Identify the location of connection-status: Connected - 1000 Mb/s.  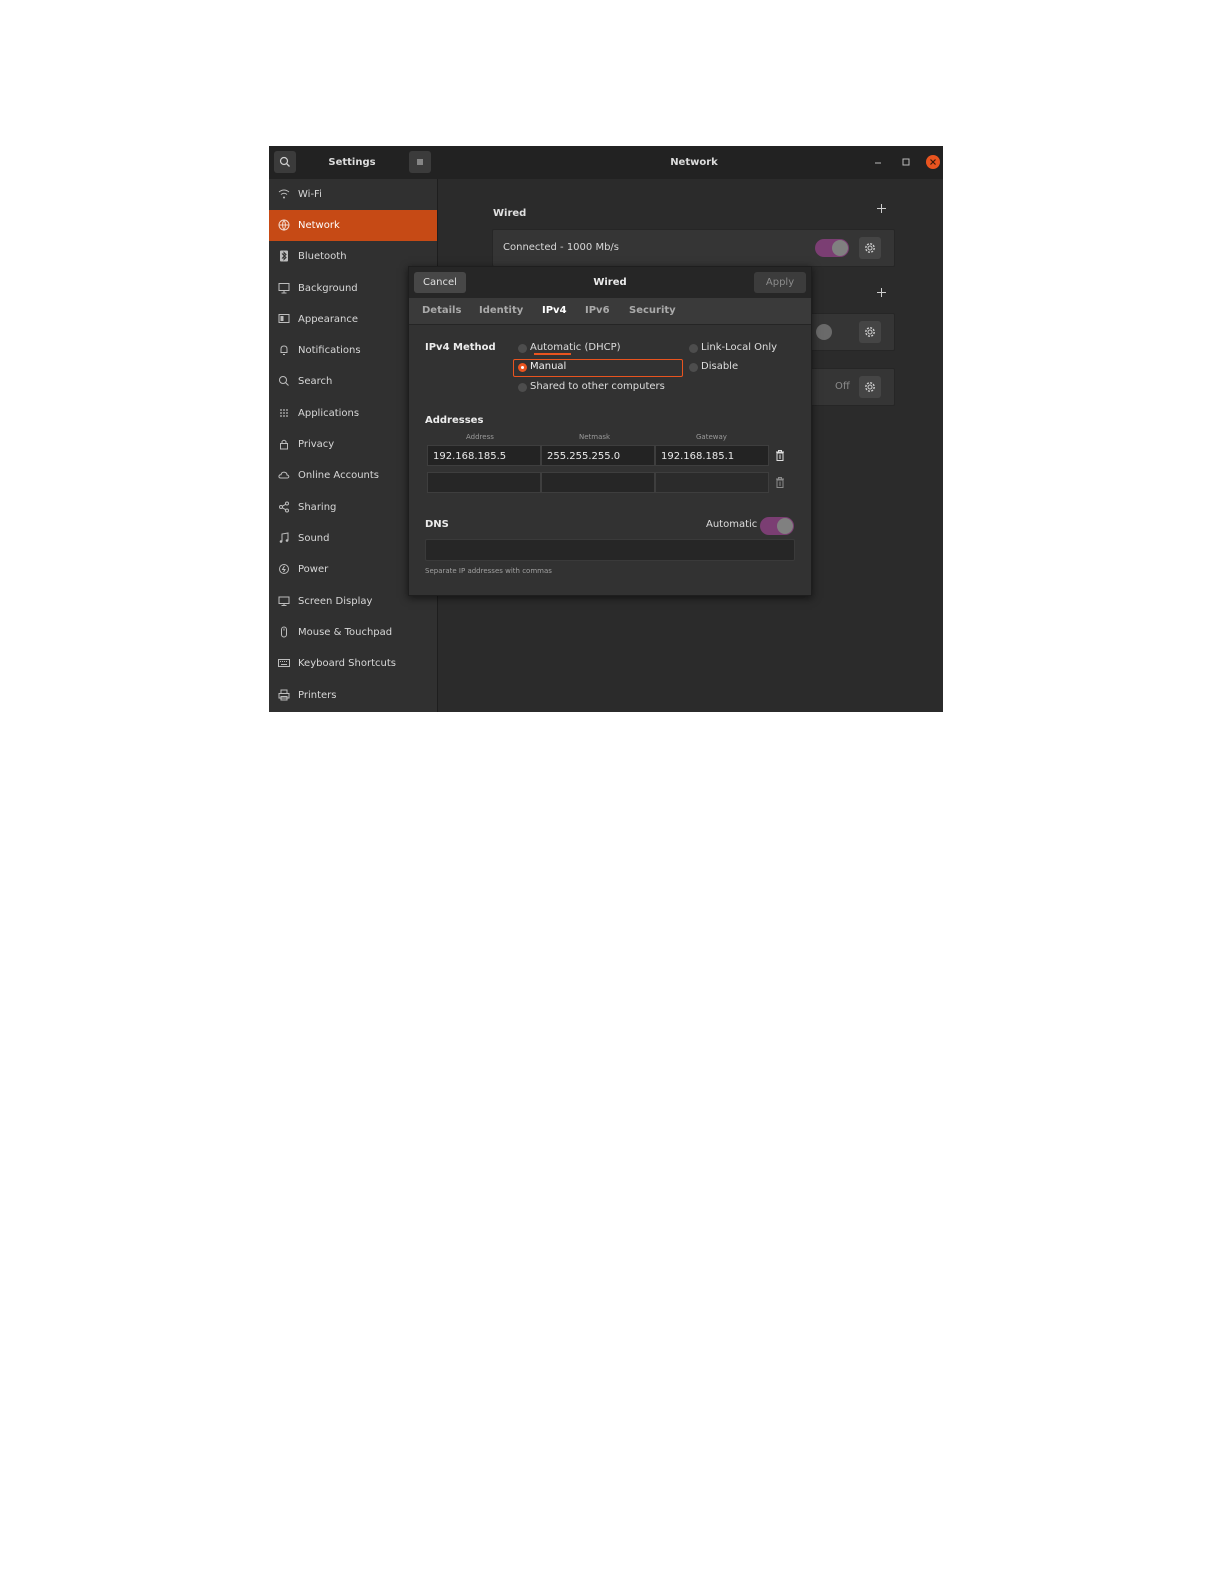
(561, 247).